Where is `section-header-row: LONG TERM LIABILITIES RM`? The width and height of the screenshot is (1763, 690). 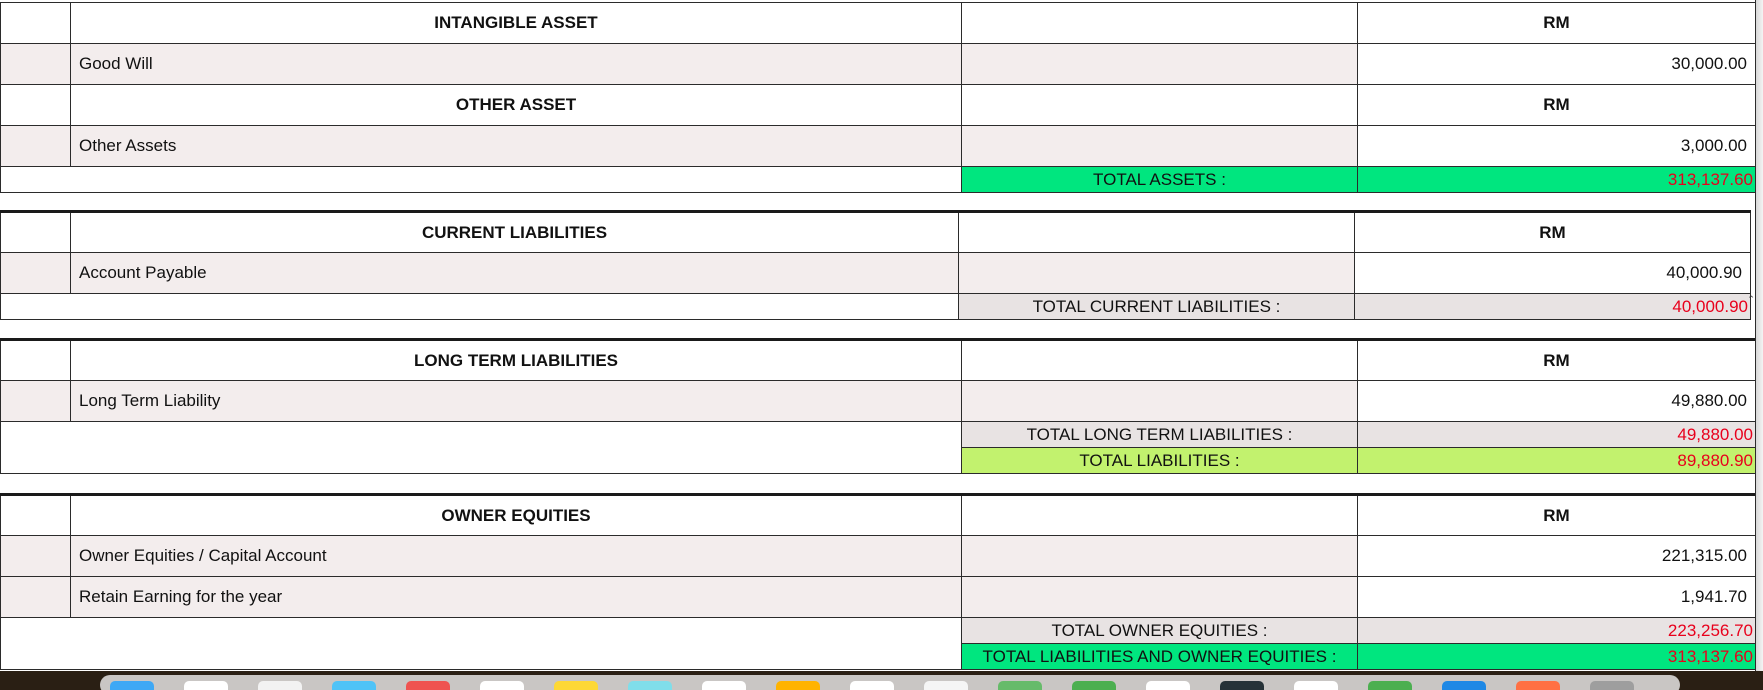
section-header-row: LONG TERM LIABILITIES RM is located at coordinates (878, 360).